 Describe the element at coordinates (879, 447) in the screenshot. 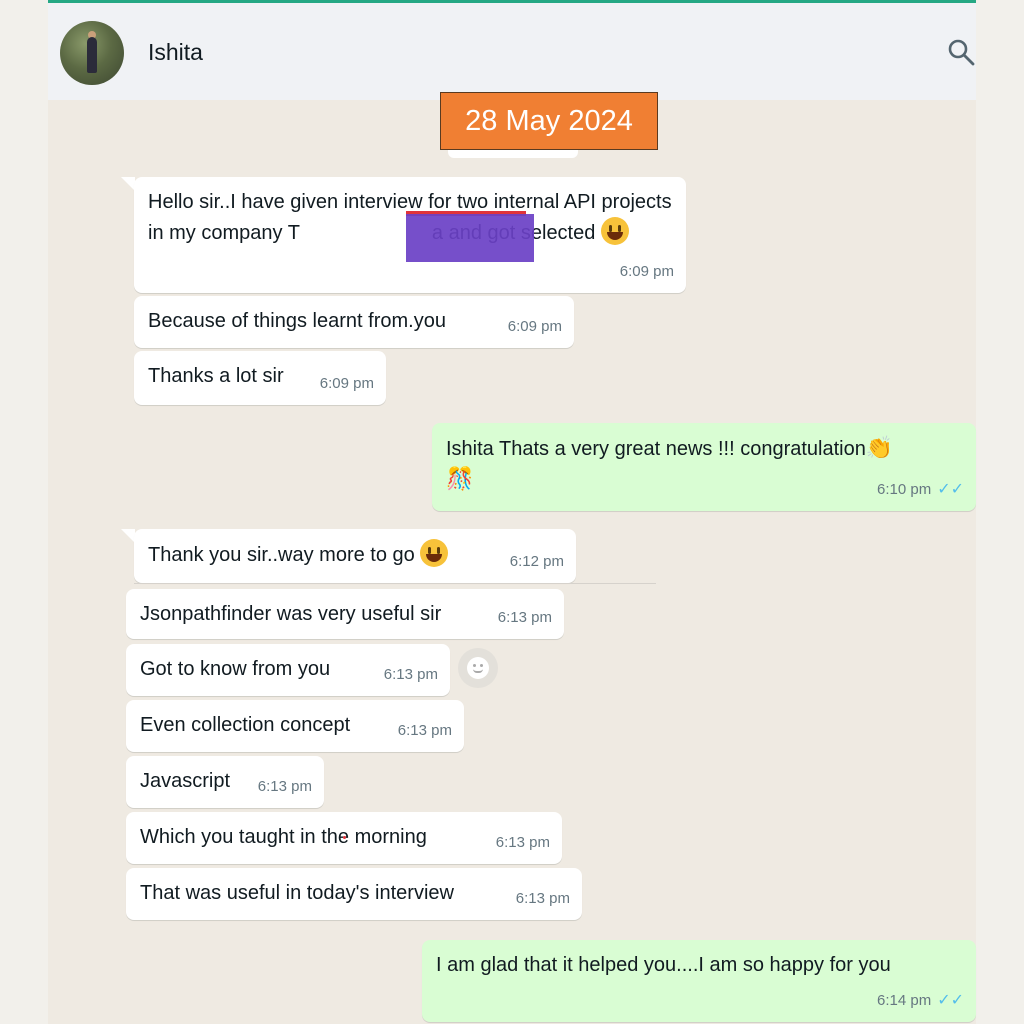

I see `clapping-hands-icon: 👏` at that location.